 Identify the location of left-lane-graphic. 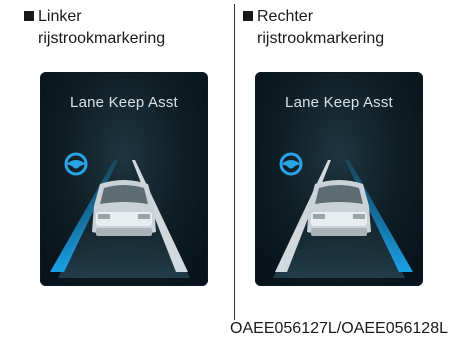
(120, 215).